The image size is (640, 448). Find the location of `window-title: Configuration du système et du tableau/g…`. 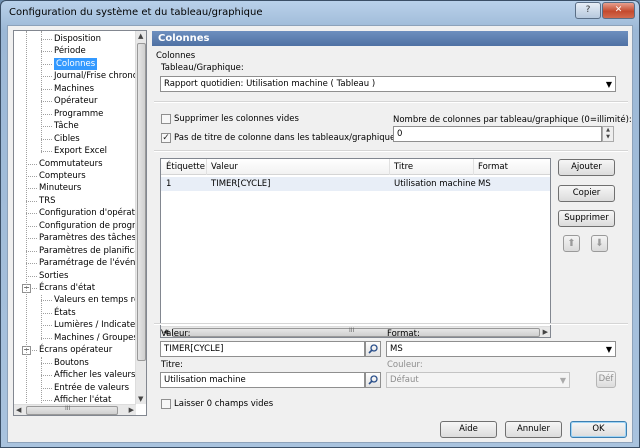

window-title: Configuration du système et du tableau/g… is located at coordinates (136, 12).